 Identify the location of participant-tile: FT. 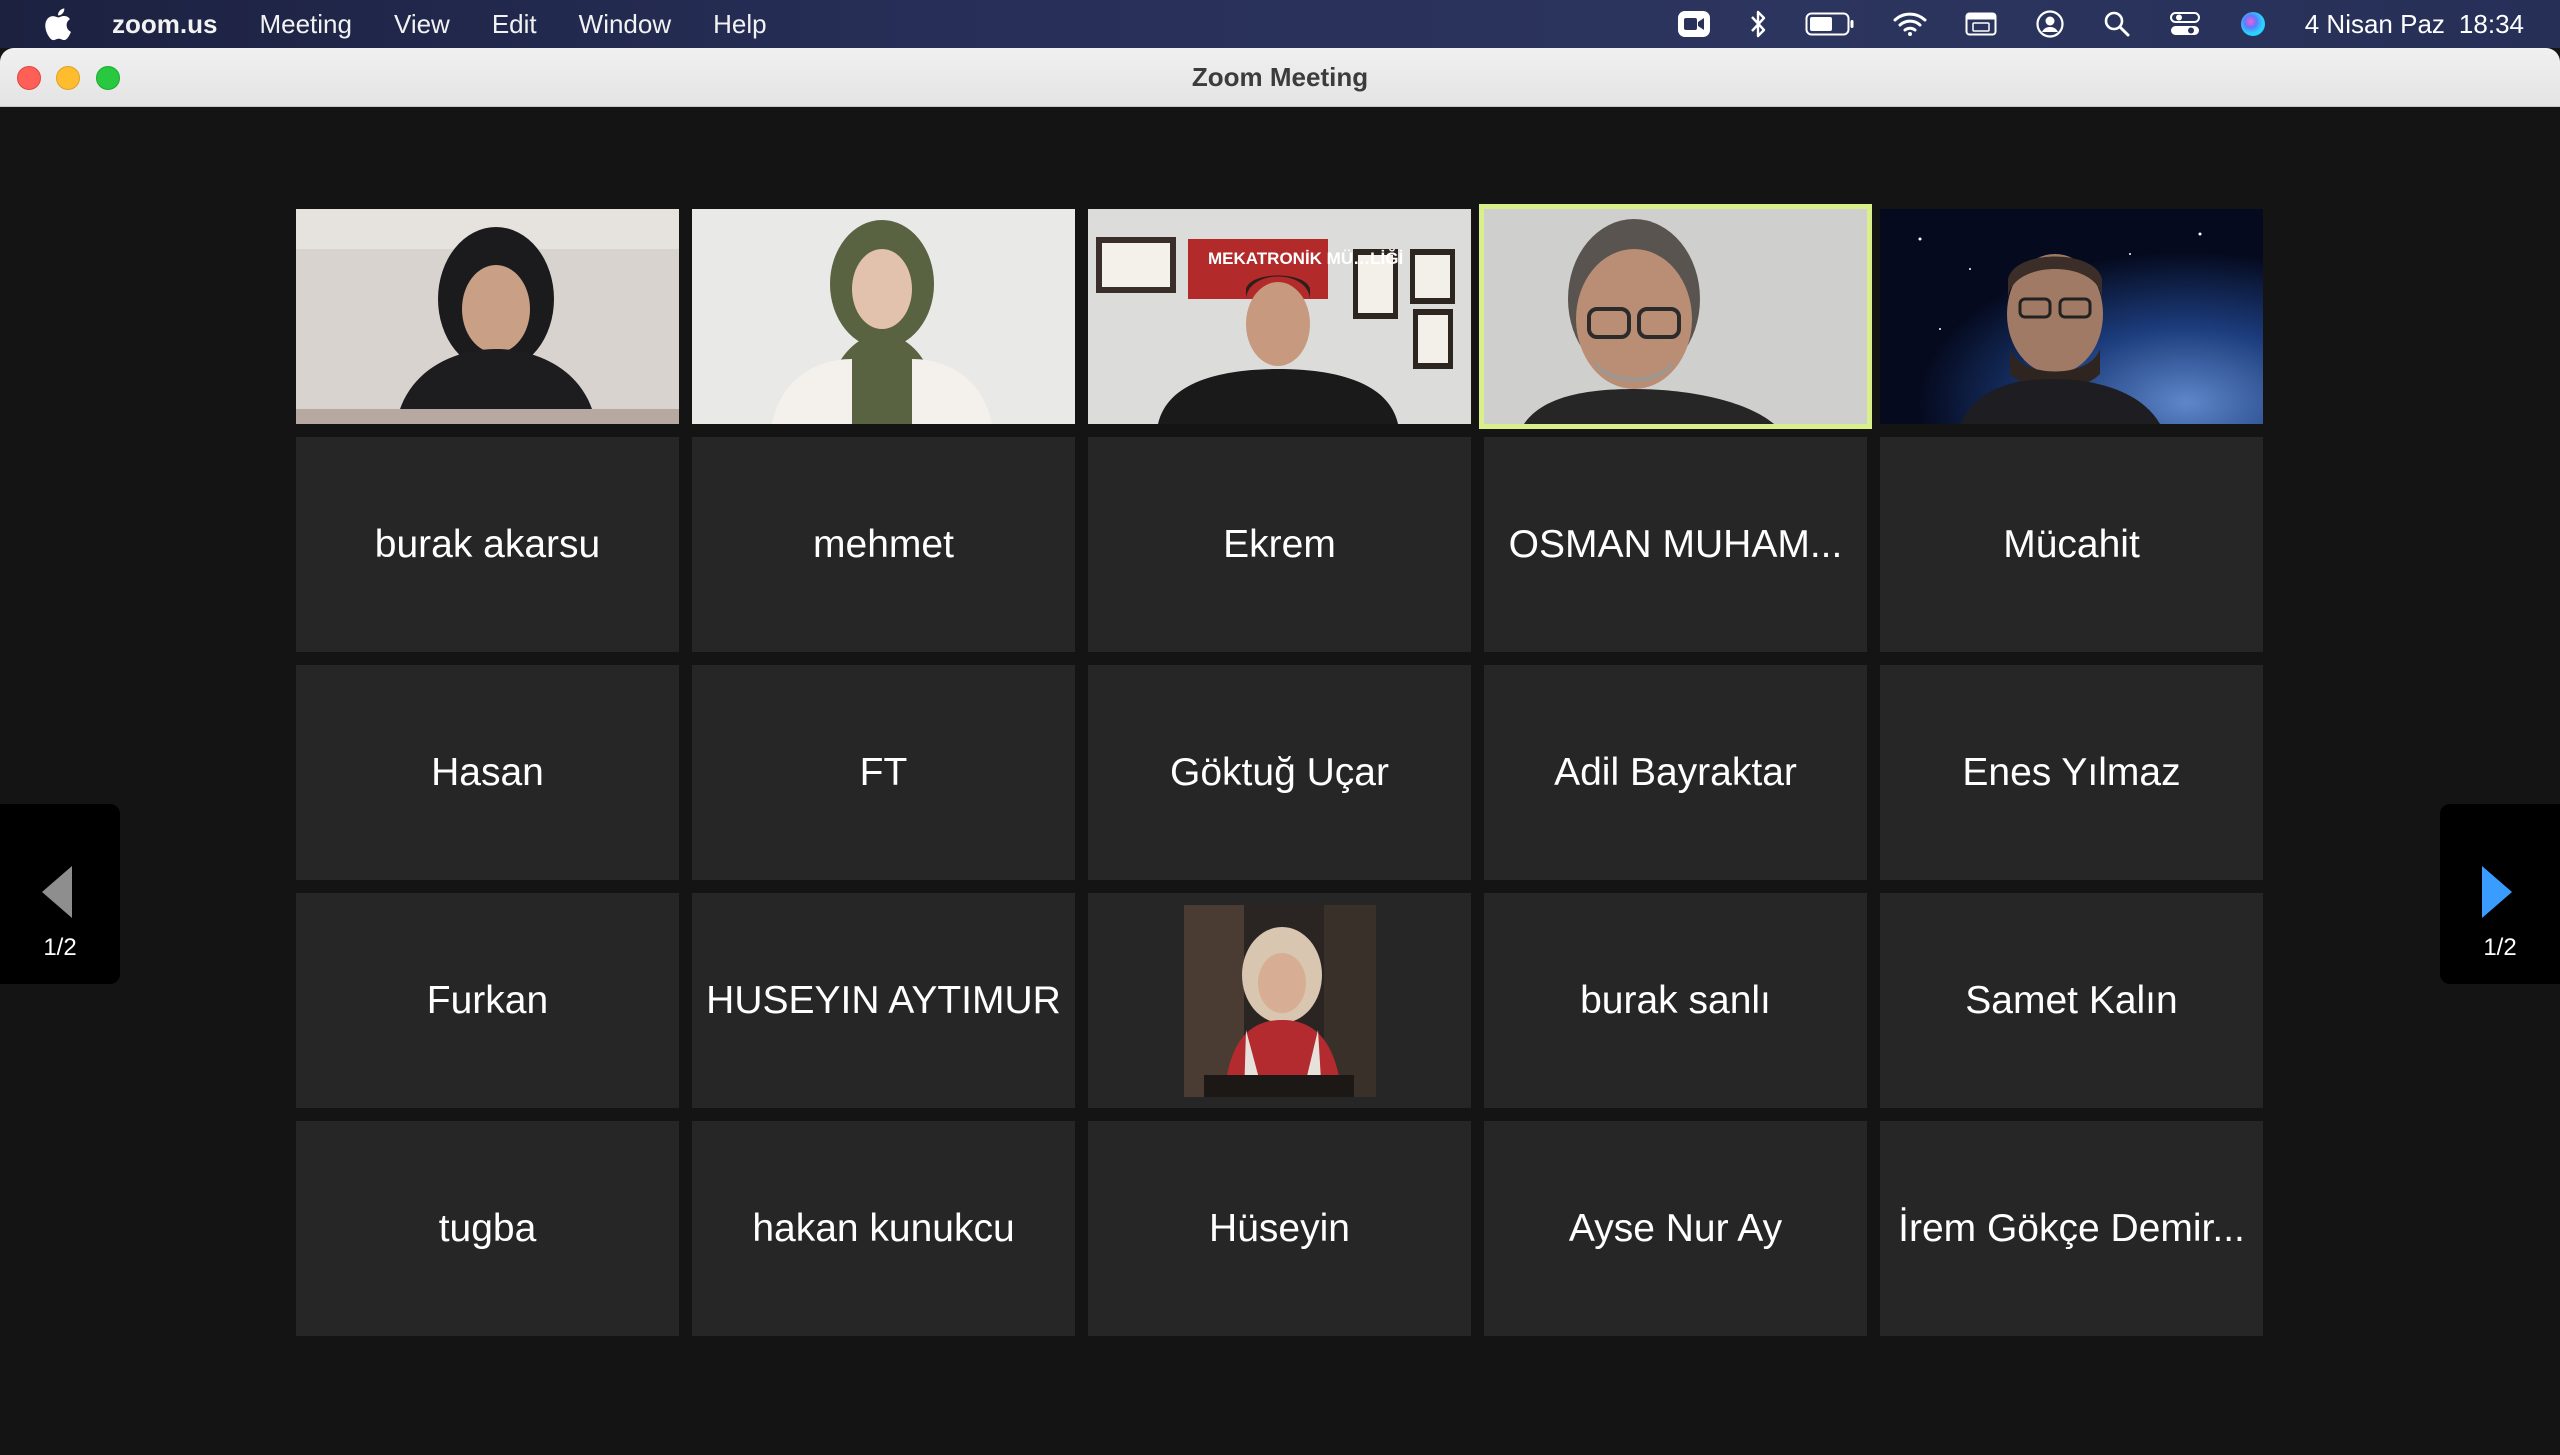
(883, 772).